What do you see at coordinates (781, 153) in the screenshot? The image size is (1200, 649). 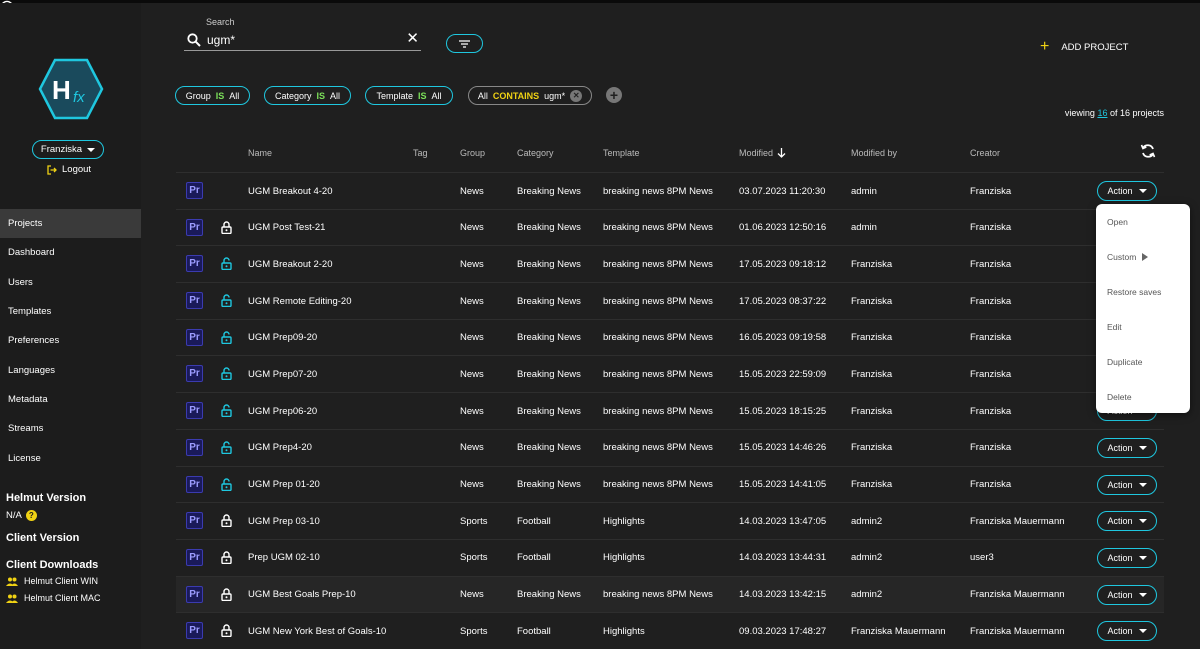 I see `arrow-down-icon` at bounding box center [781, 153].